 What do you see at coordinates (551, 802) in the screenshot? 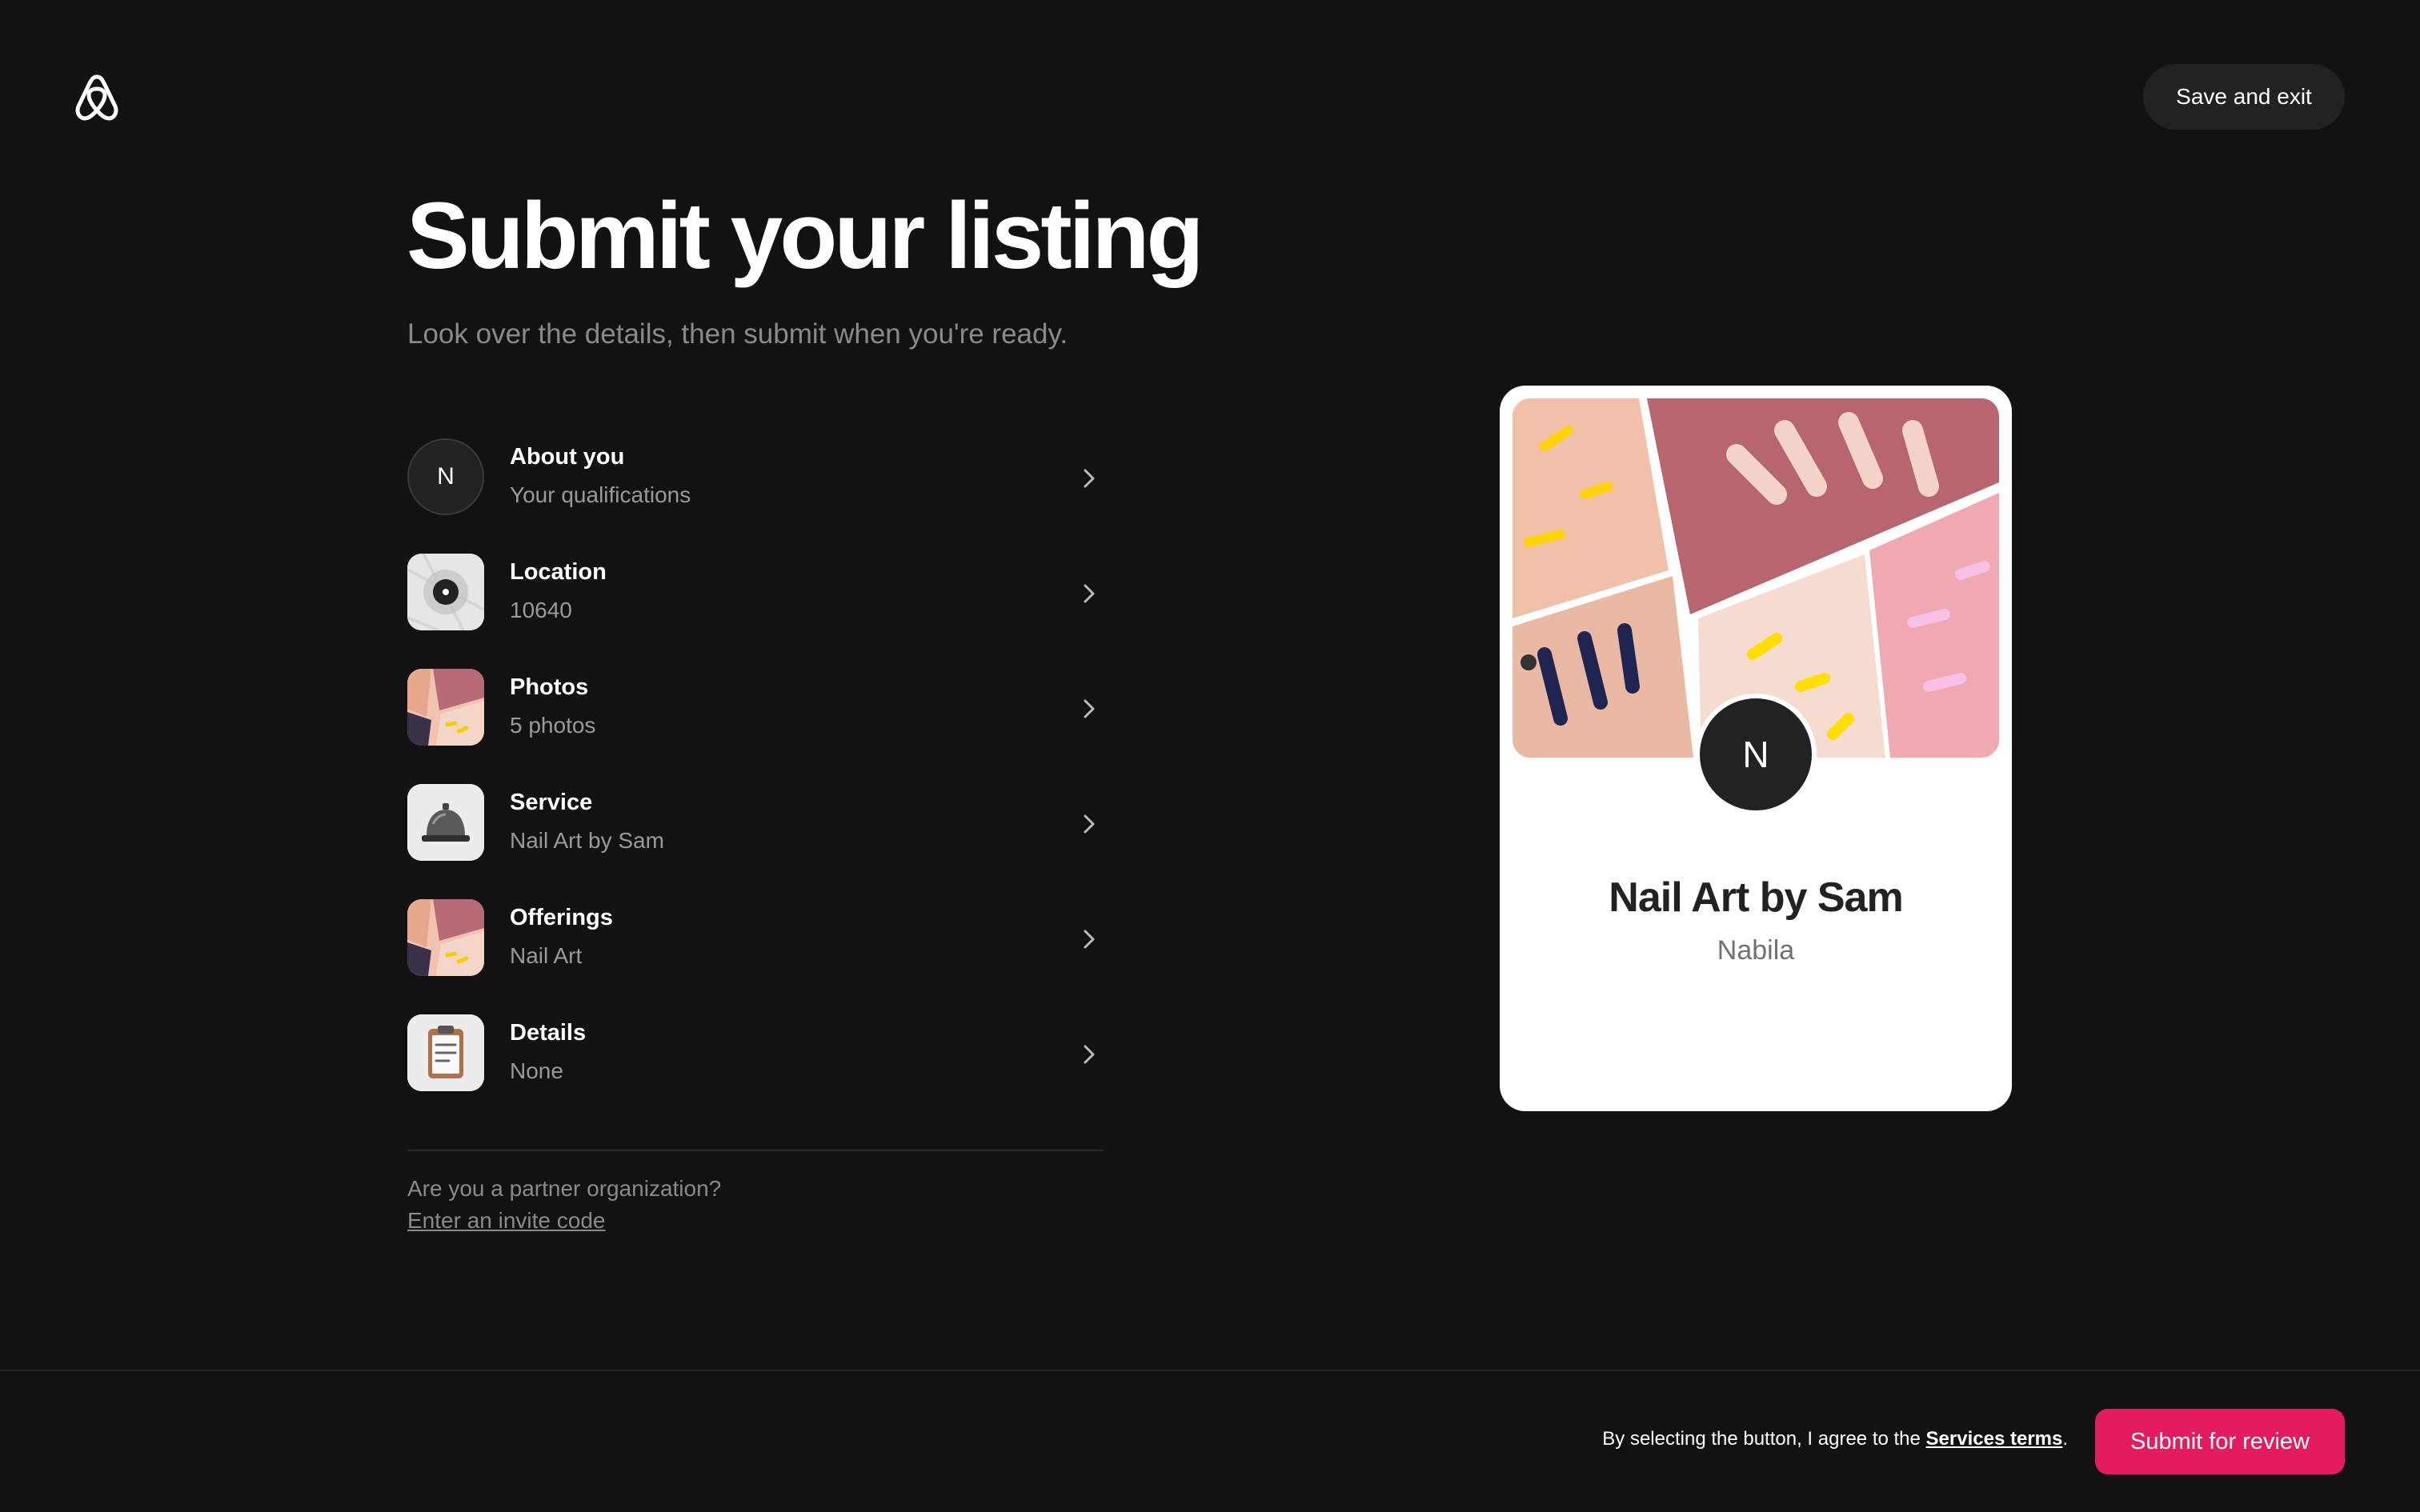
I see `section-label: Service` at bounding box center [551, 802].